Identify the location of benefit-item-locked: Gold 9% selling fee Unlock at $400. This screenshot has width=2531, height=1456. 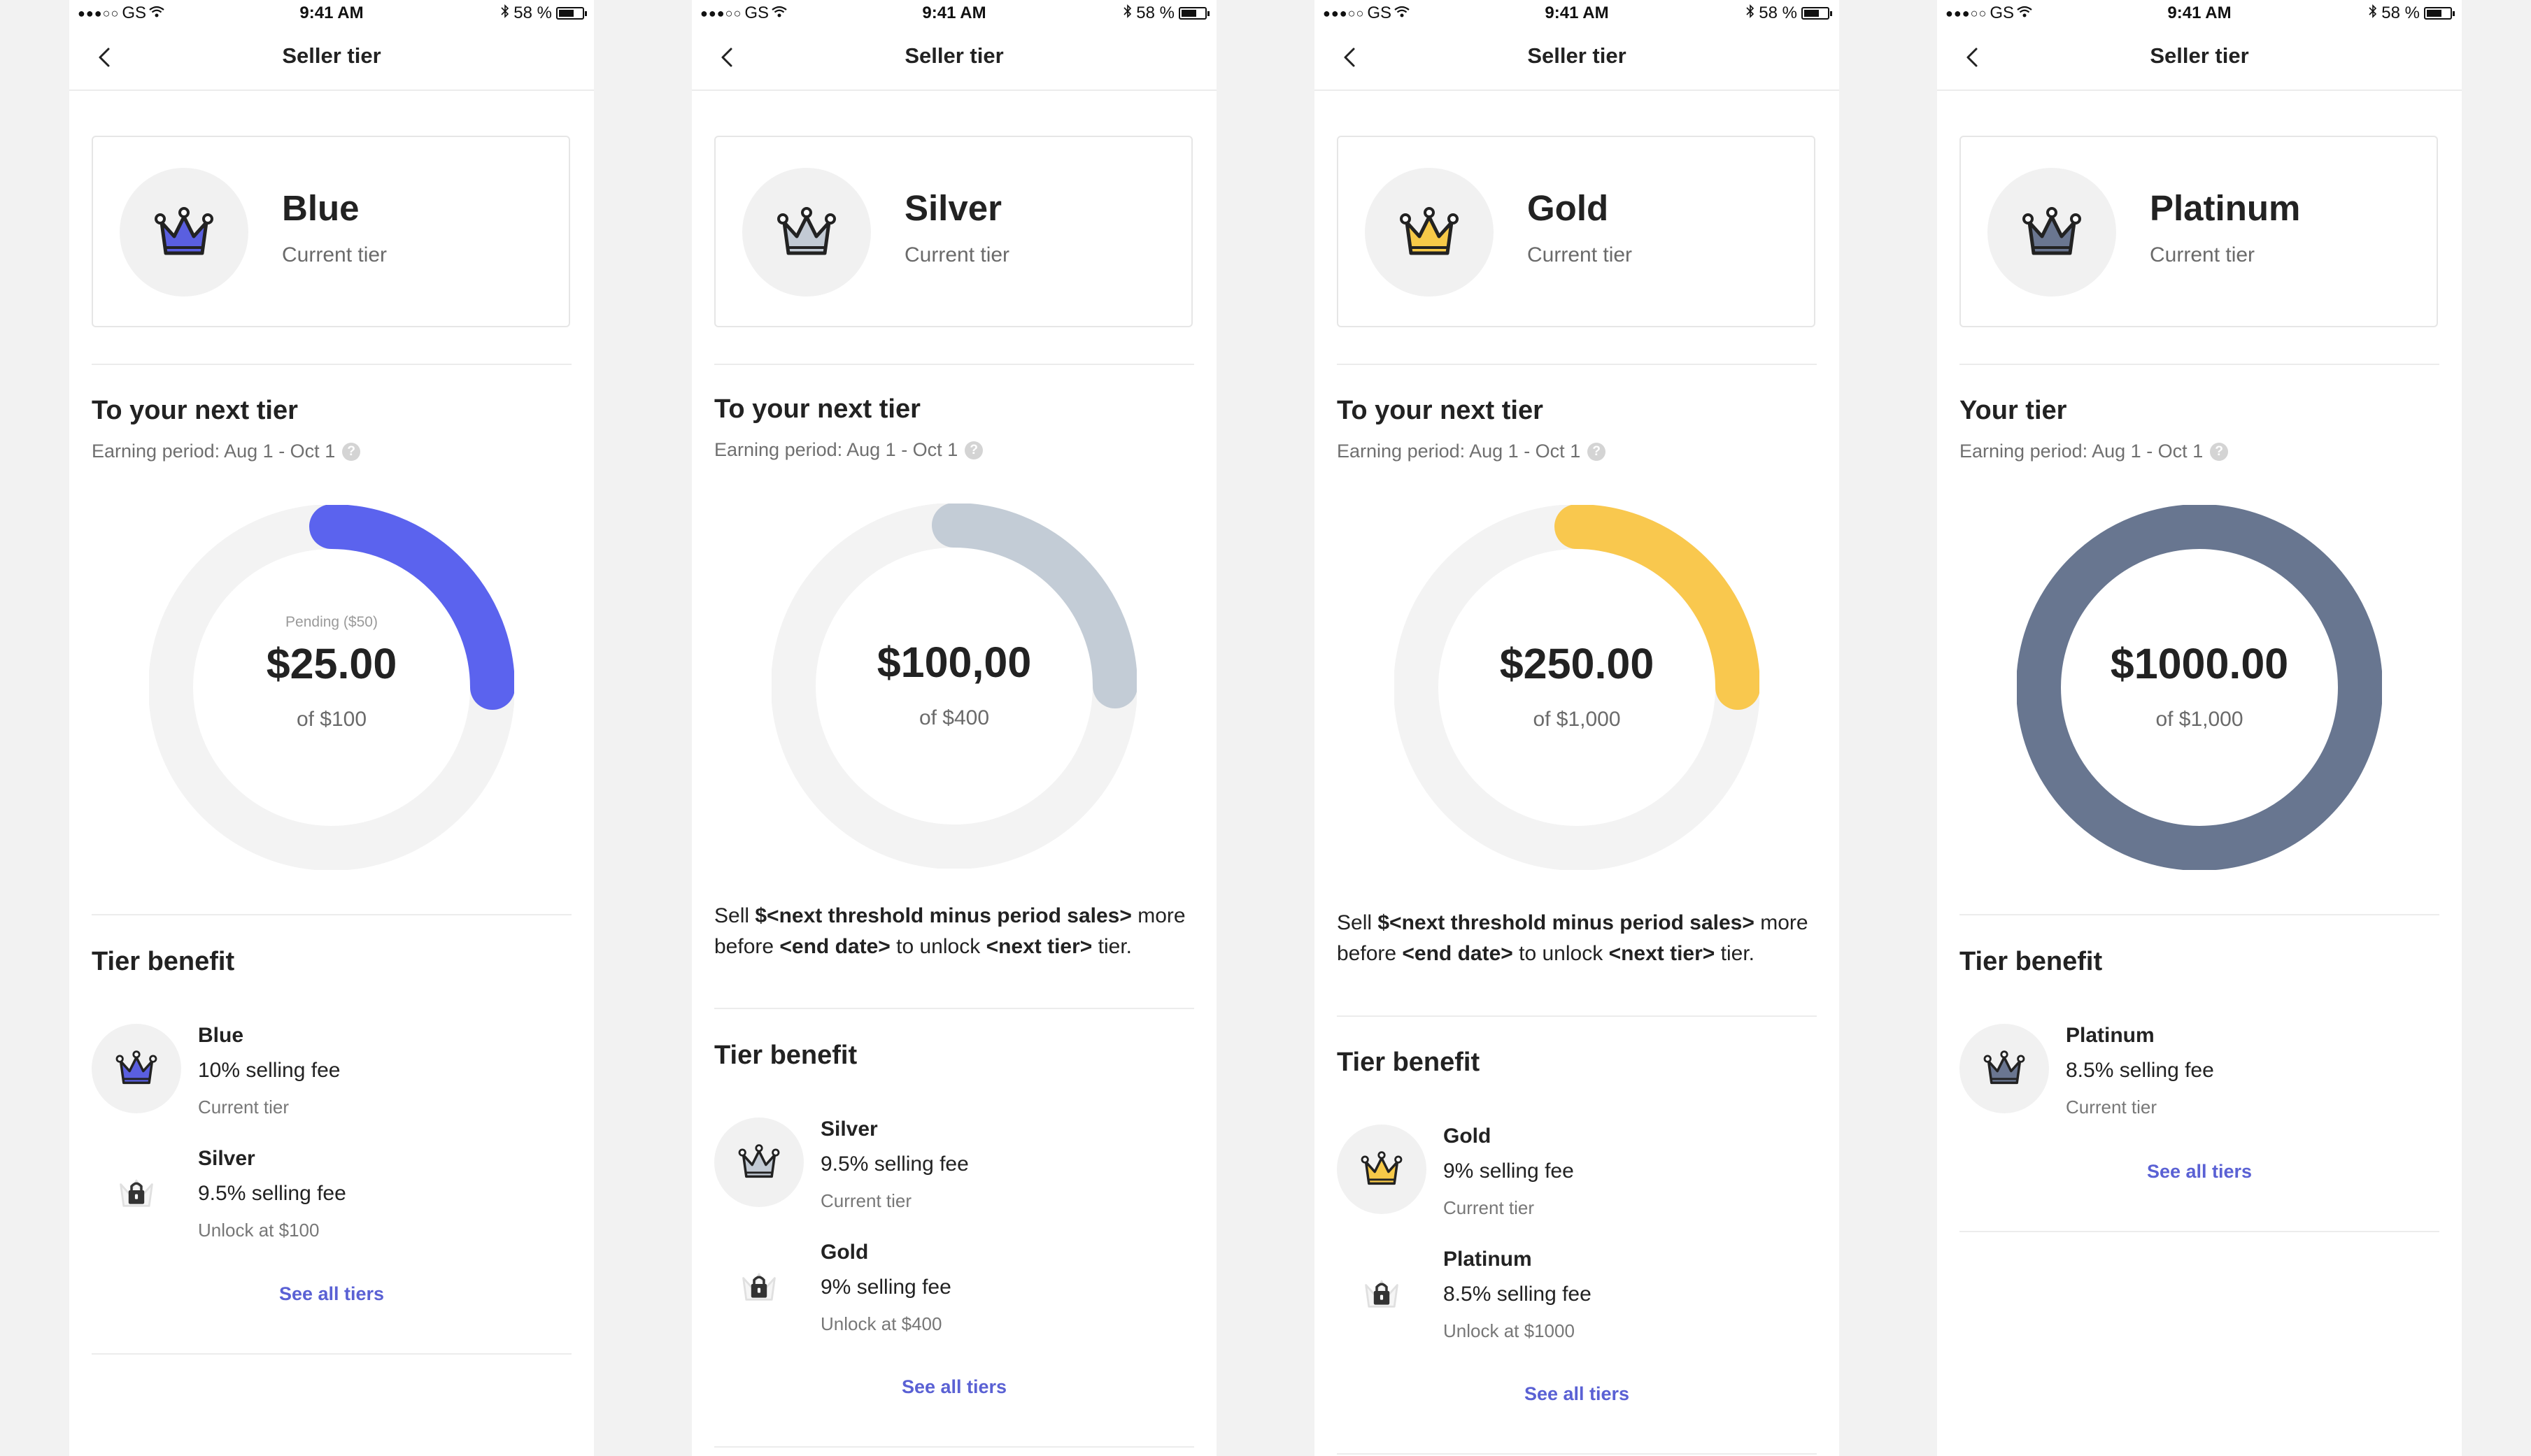
(955, 1293).